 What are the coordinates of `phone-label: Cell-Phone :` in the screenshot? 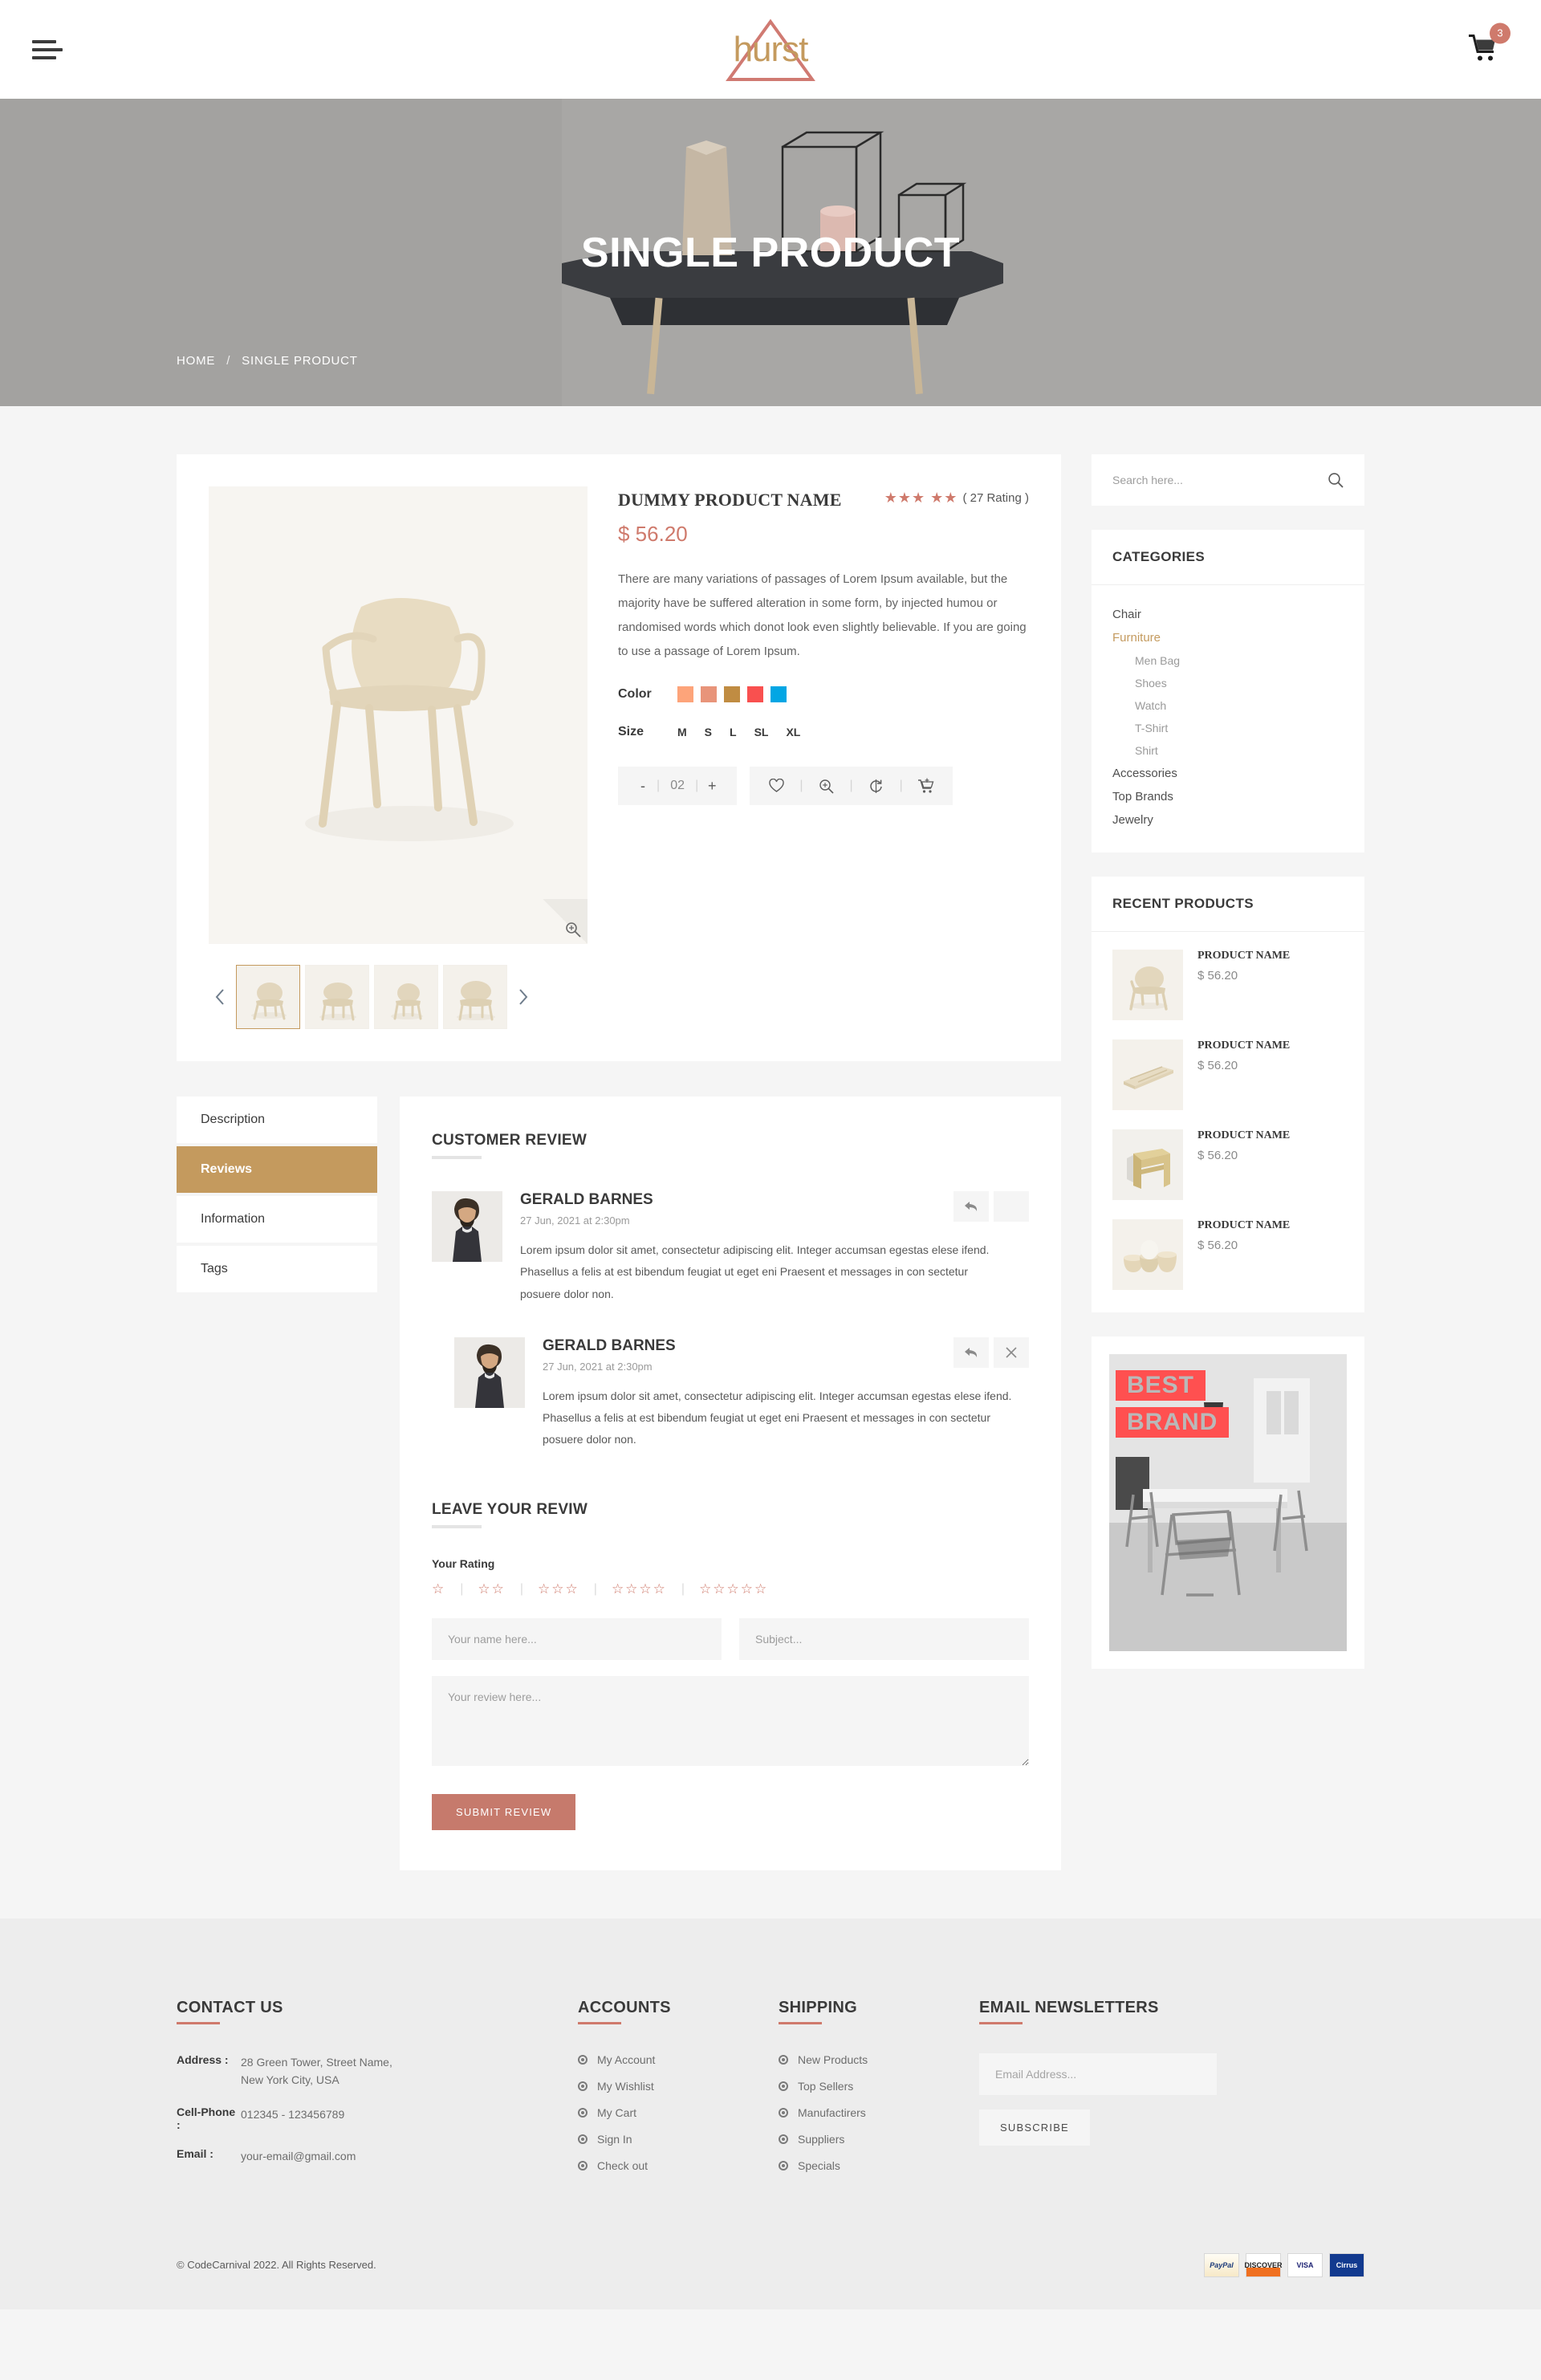 It's located at (206, 2118).